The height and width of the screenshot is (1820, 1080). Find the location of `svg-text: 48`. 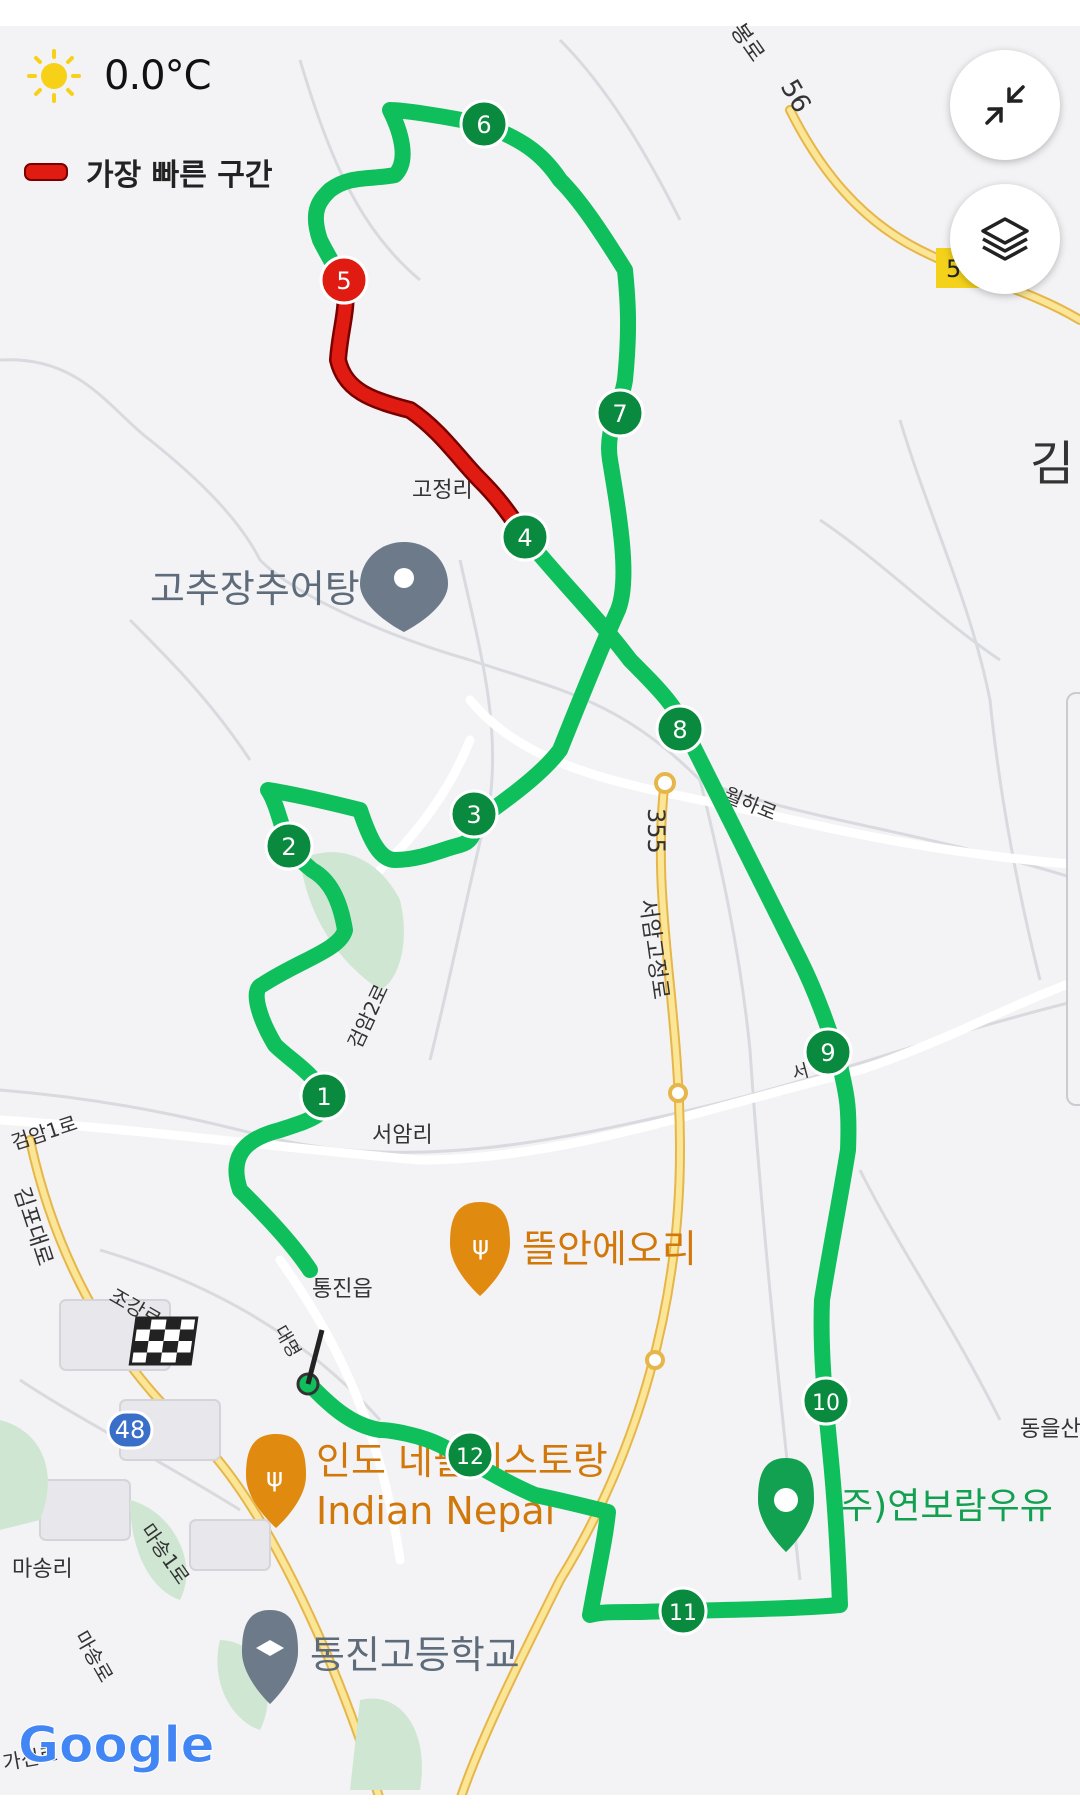

svg-text: 48 is located at coordinates (130, 1430).